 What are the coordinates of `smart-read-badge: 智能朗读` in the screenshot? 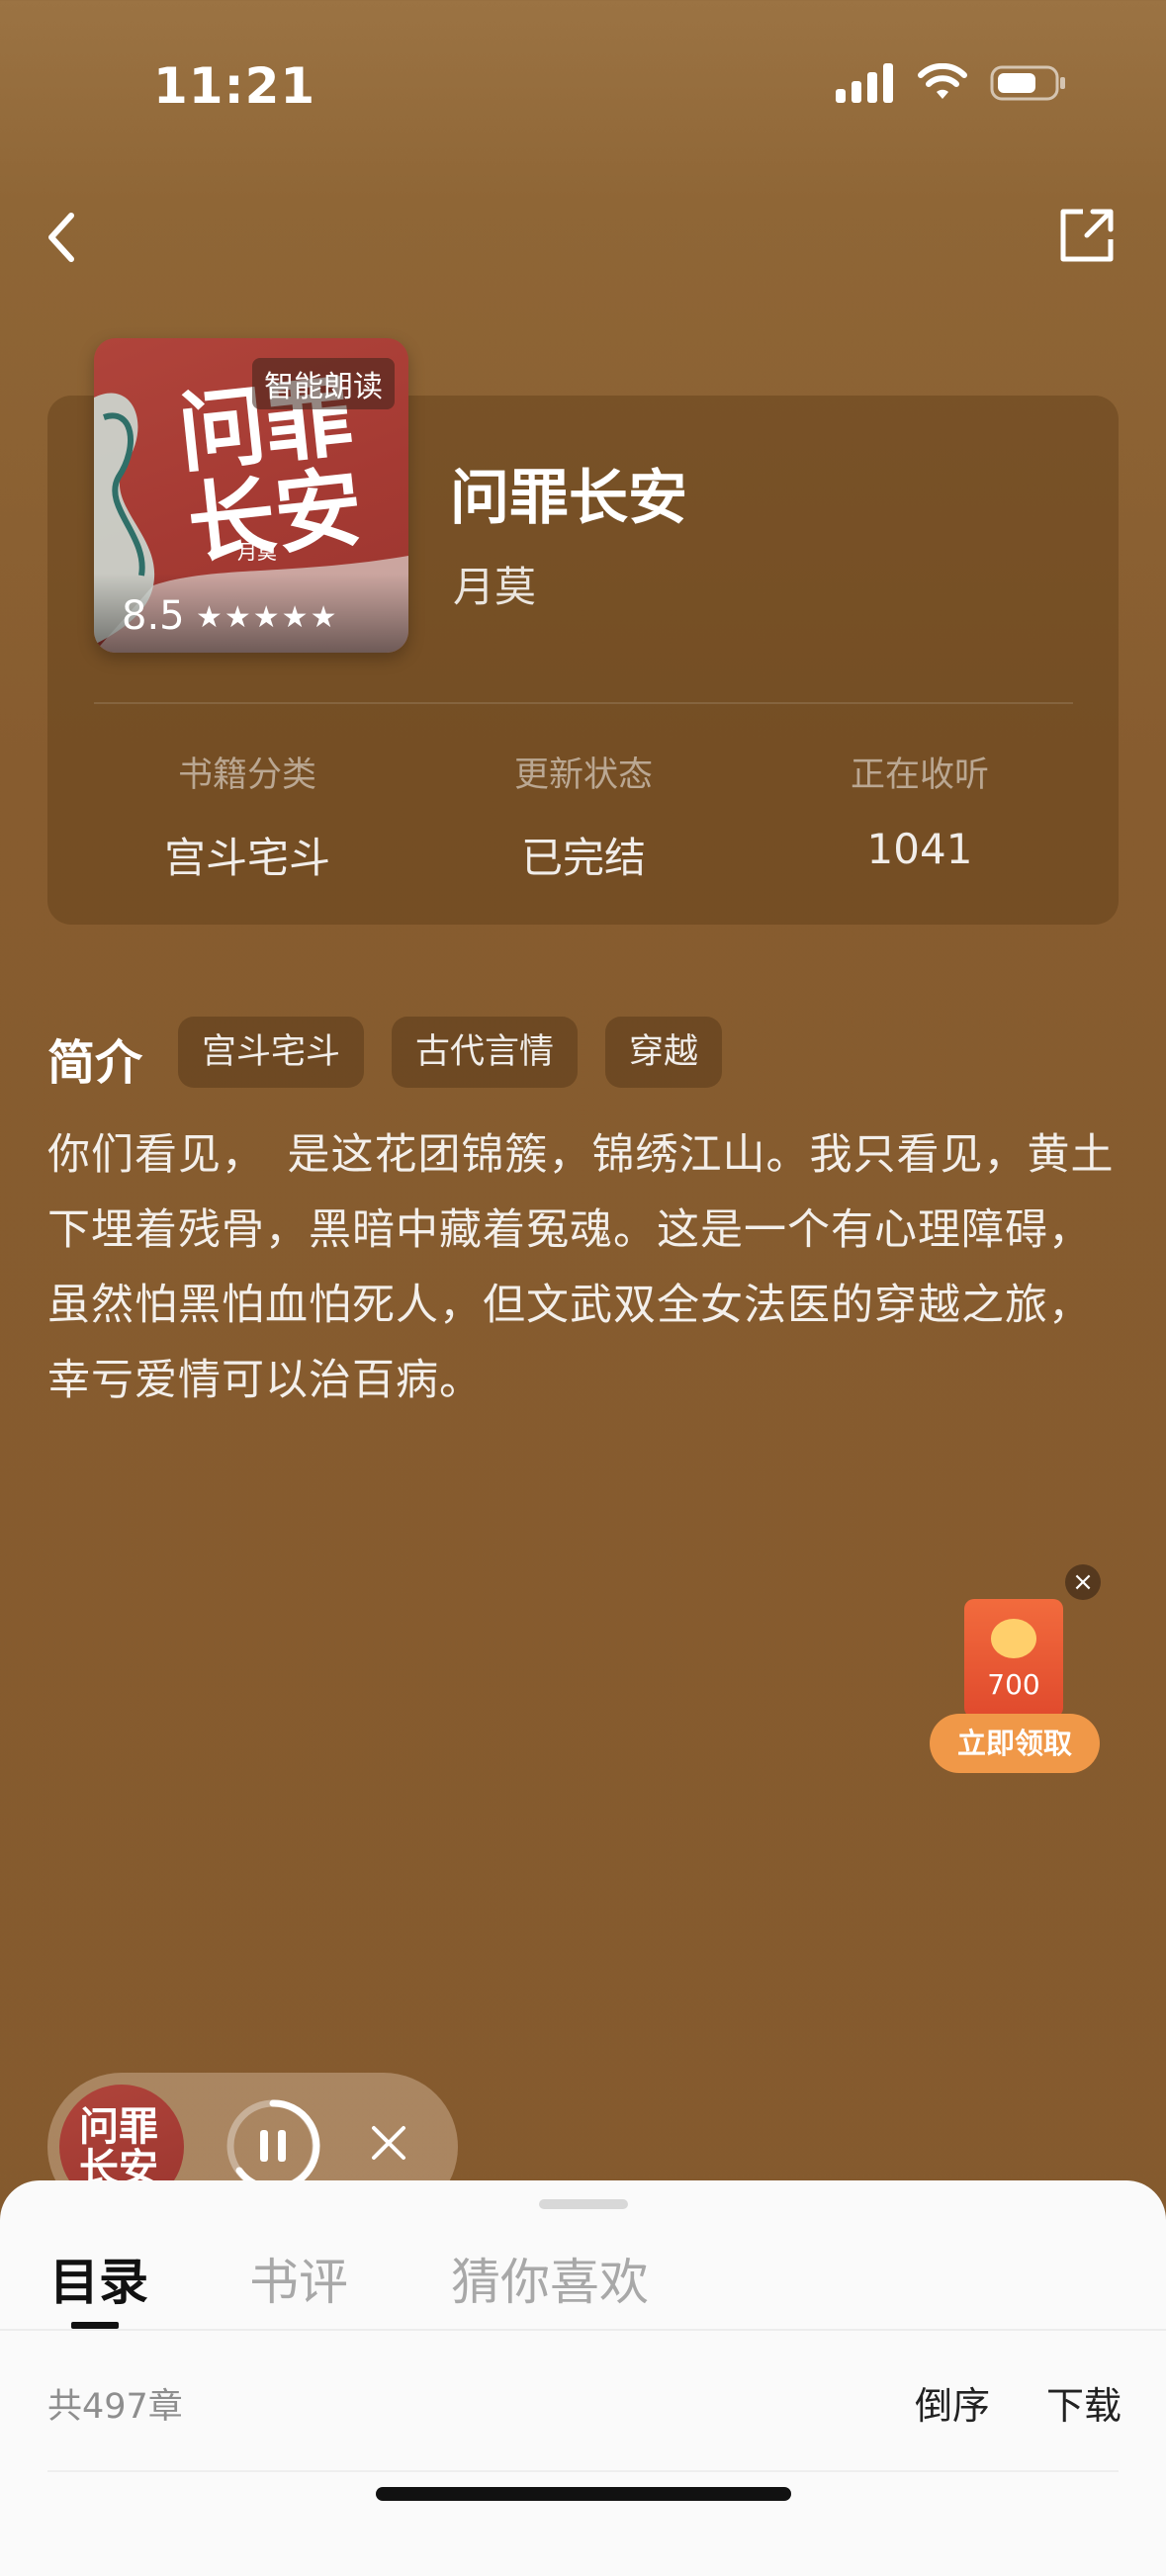 It's located at (323, 383).